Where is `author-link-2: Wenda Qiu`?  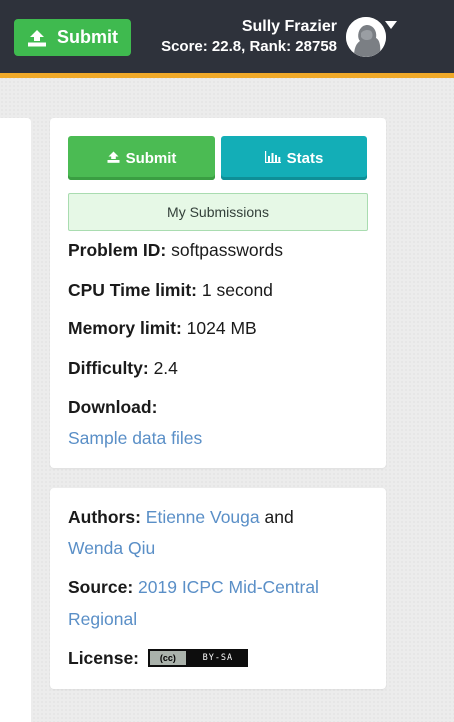
author-link-2: Wenda Qiu is located at coordinates (111, 548).